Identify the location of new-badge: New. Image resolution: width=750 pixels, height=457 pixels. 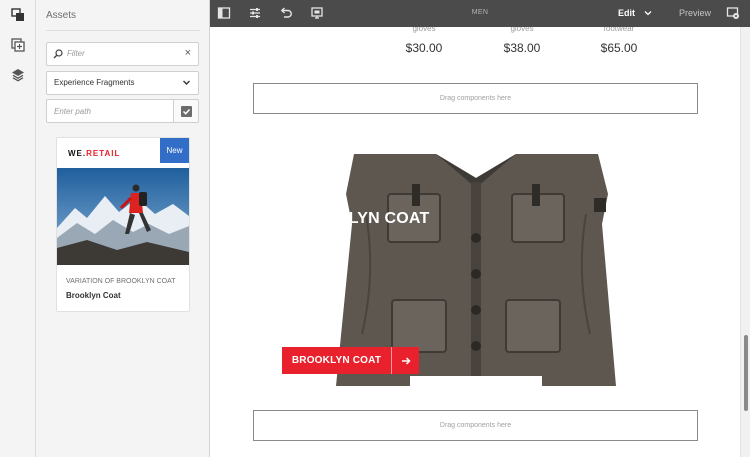
(174, 150).